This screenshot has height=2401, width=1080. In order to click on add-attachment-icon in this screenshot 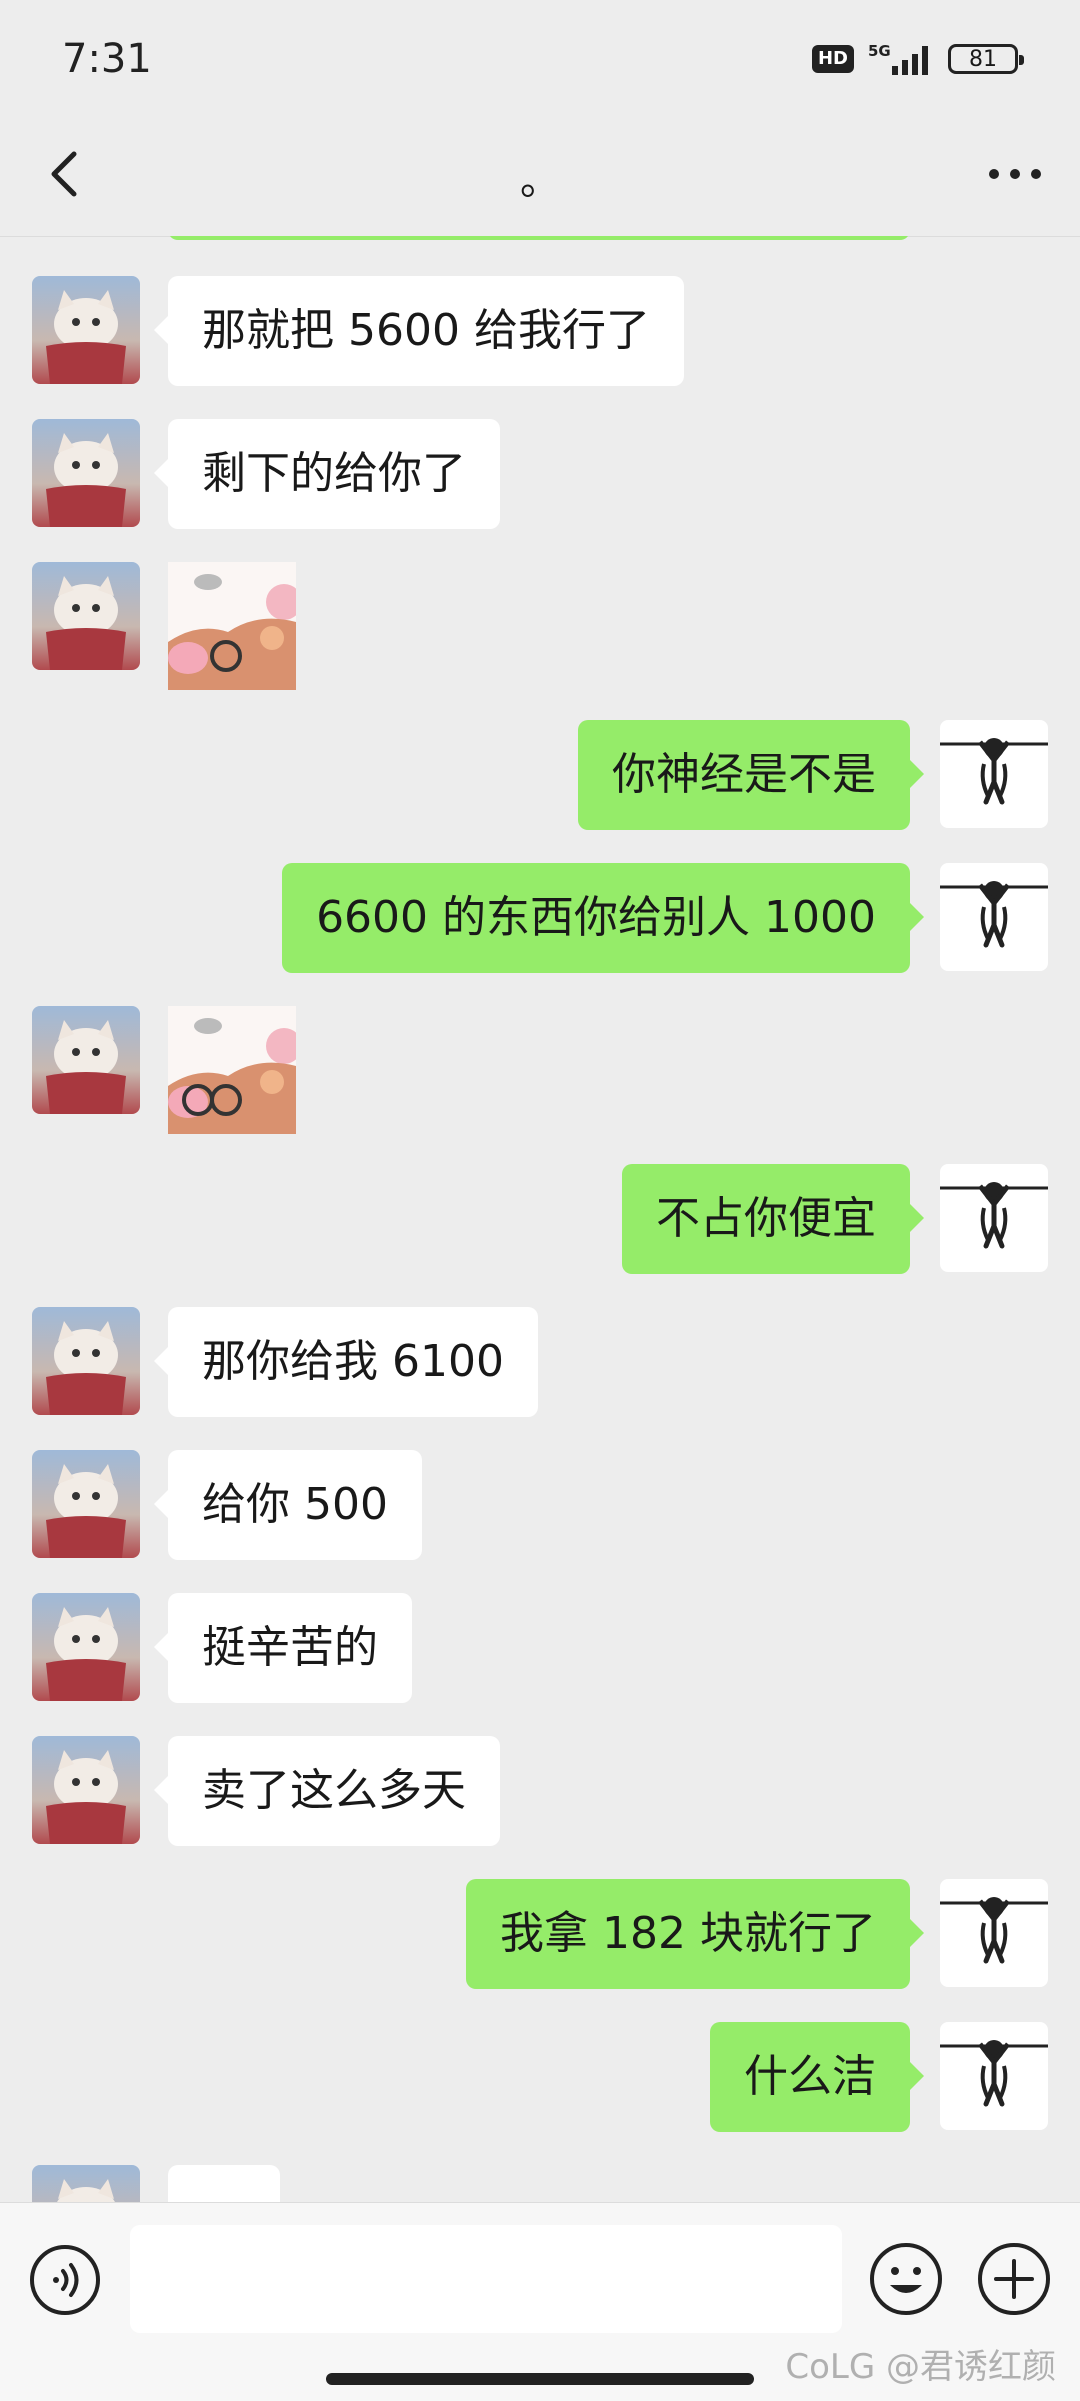, I will do `click(1014, 2279)`.